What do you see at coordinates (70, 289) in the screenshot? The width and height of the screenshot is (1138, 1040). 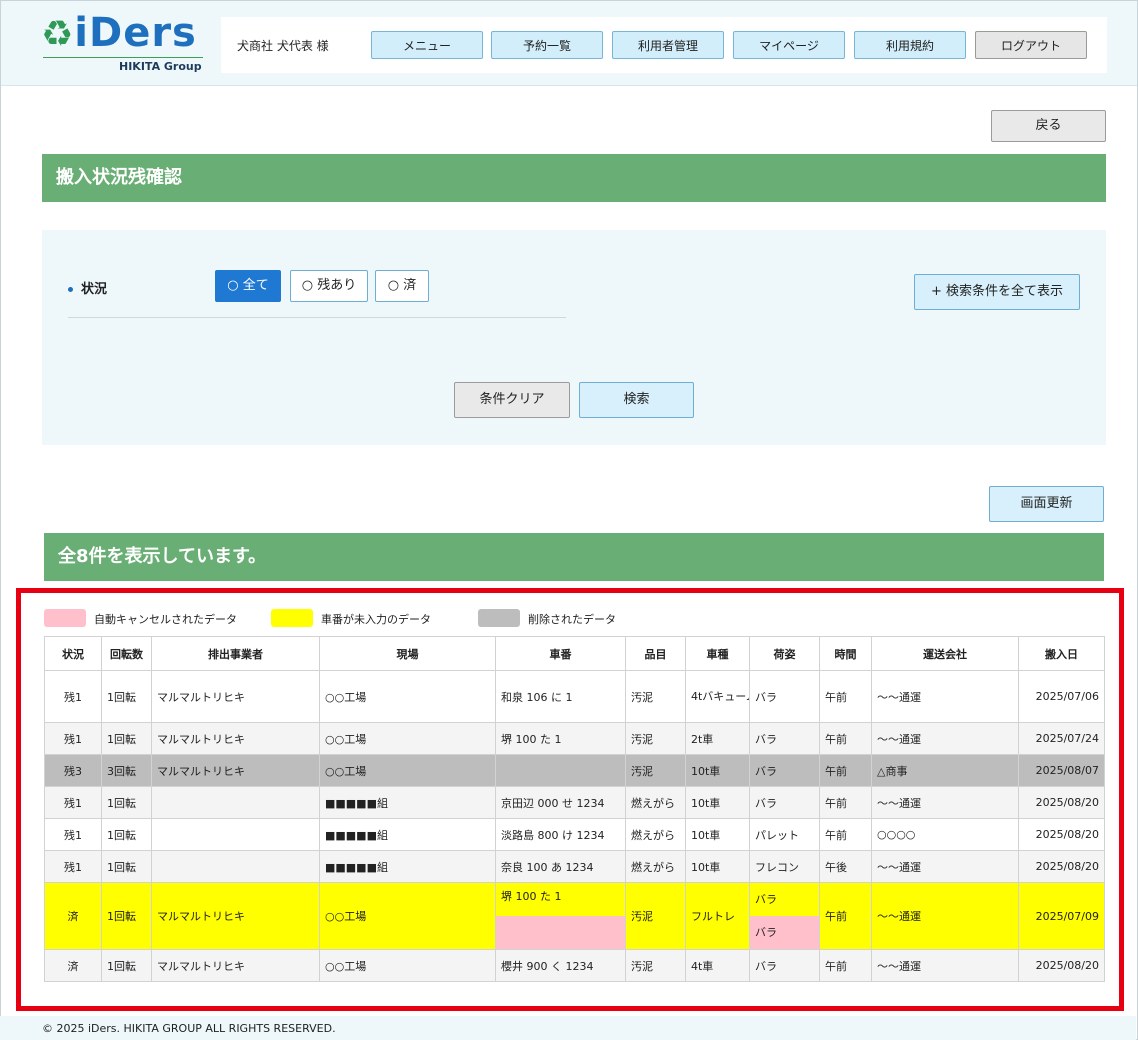 I see `bullet-icon` at bounding box center [70, 289].